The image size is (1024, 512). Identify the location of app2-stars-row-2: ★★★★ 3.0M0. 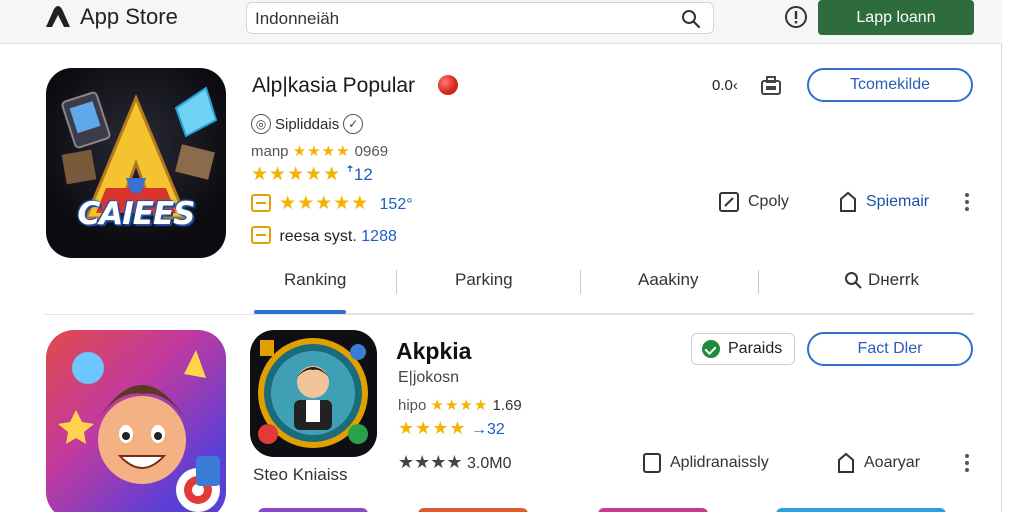
(454, 462).